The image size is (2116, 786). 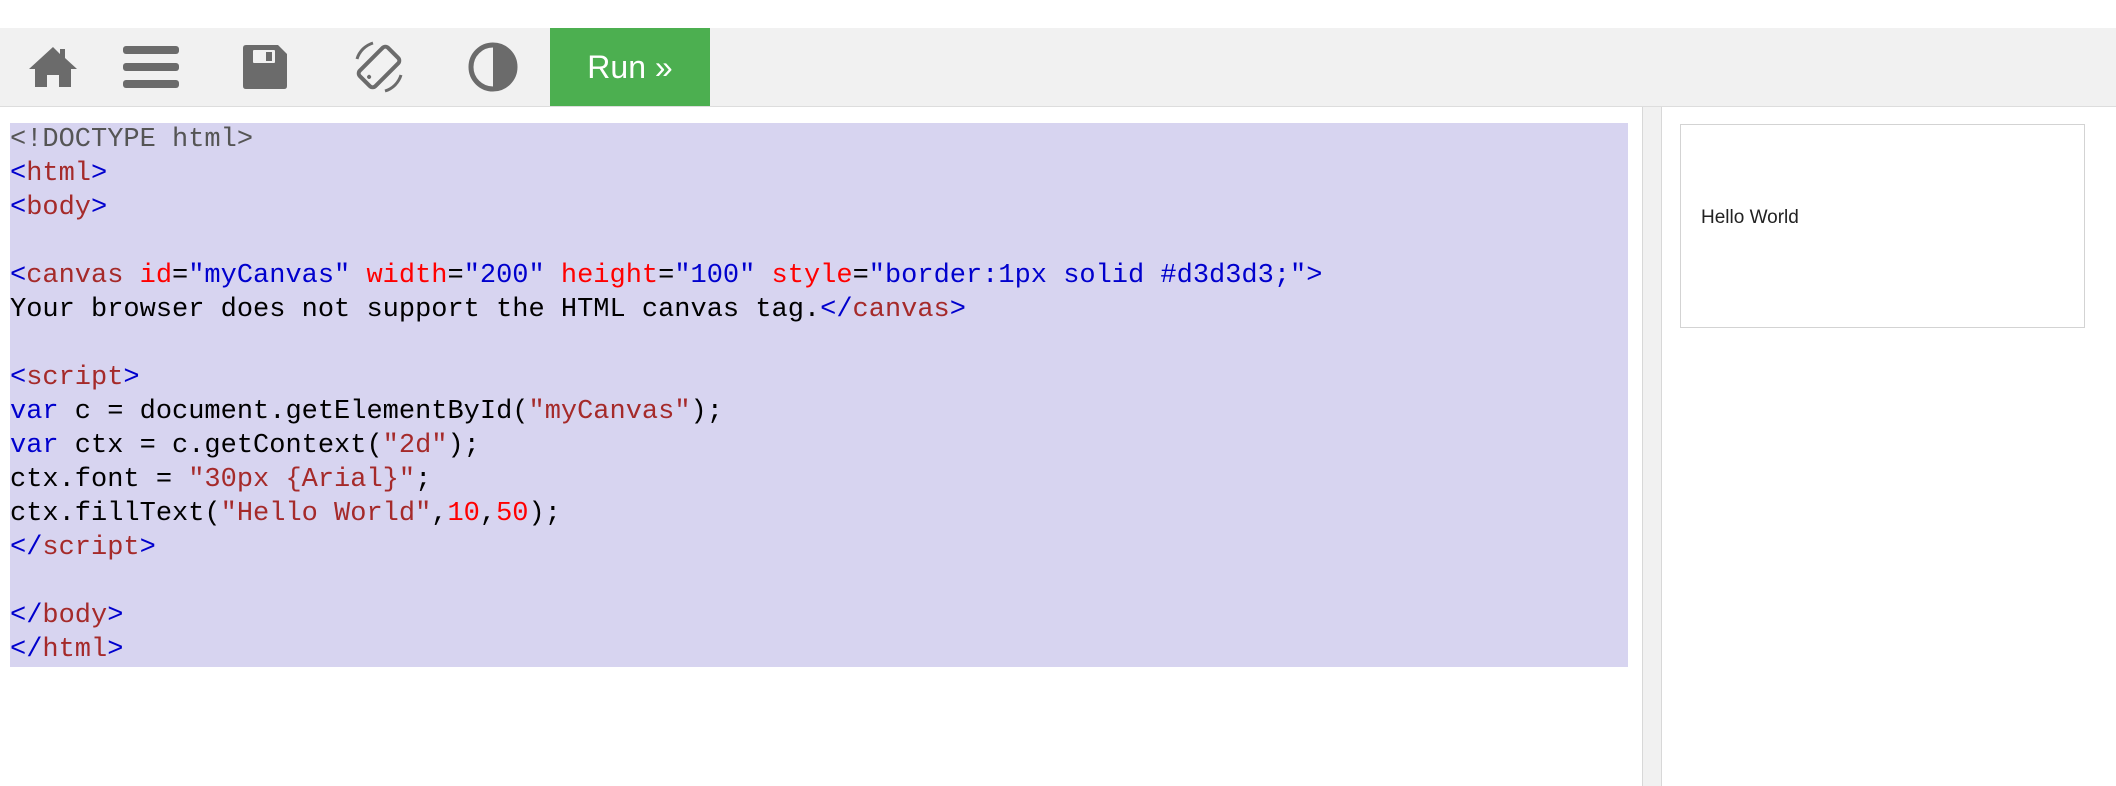 What do you see at coordinates (293, 412) in the screenshot?
I see `code-token: c = document.getElementById(` at bounding box center [293, 412].